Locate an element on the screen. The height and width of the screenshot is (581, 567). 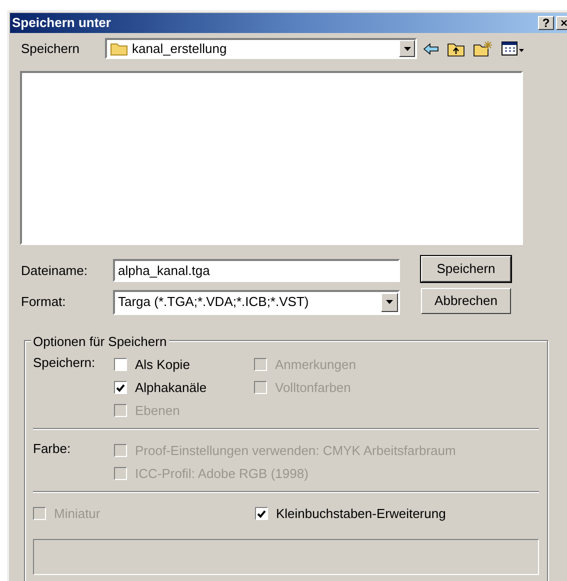
section-label: Speichern: is located at coordinates (64, 363).